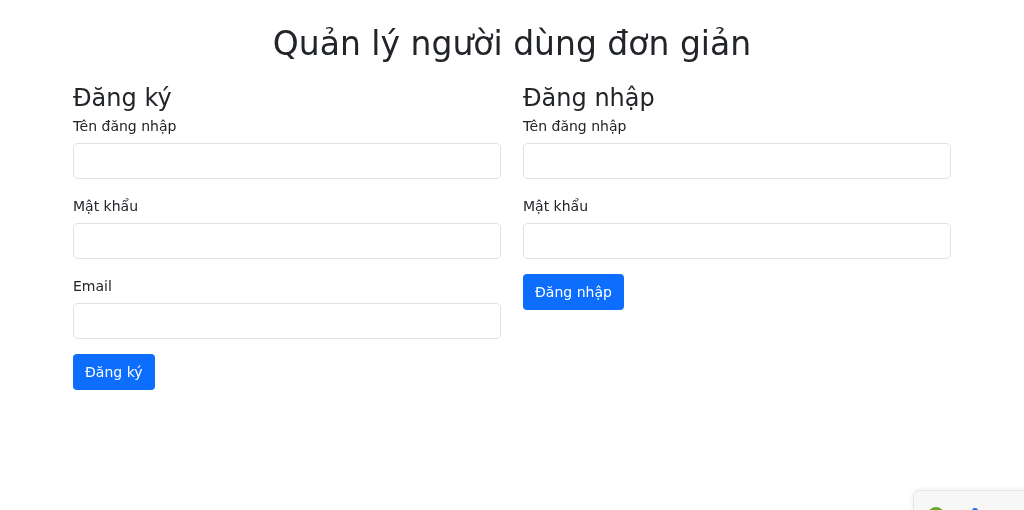 This screenshot has width=1024, height=510. What do you see at coordinates (122, 98) in the screenshot?
I see `form-heading: Đăng ký` at bounding box center [122, 98].